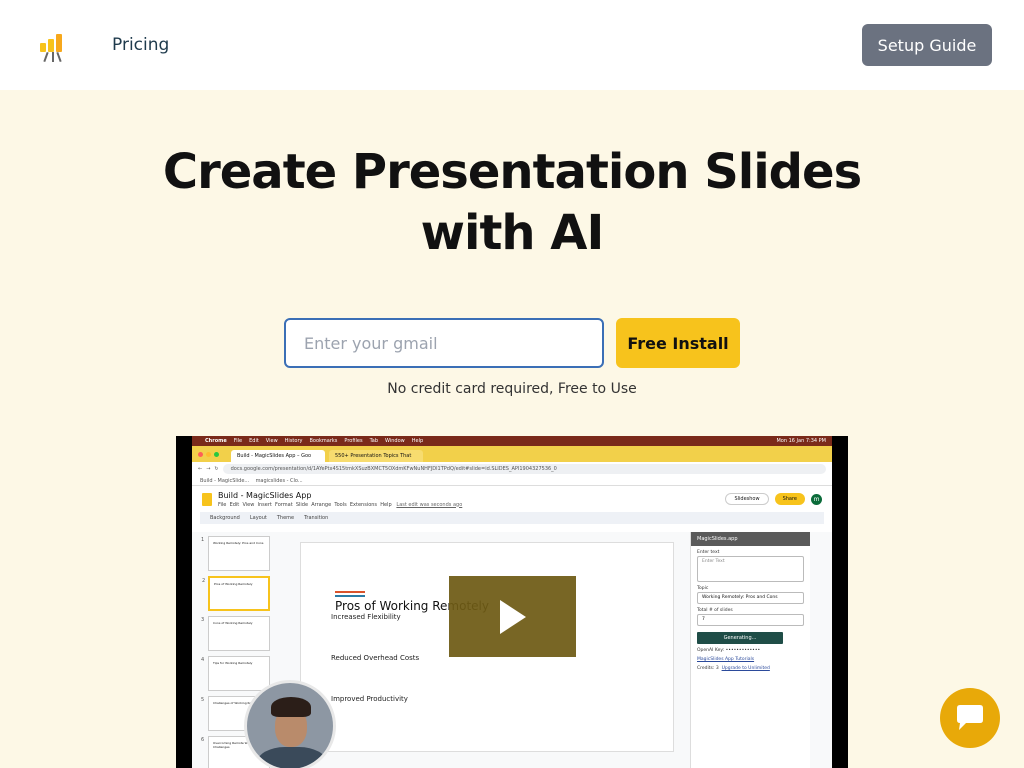  Describe the element at coordinates (512, 518) in the screenshot. I see `slides-toolbar: Background Layout Theme Transition` at that location.